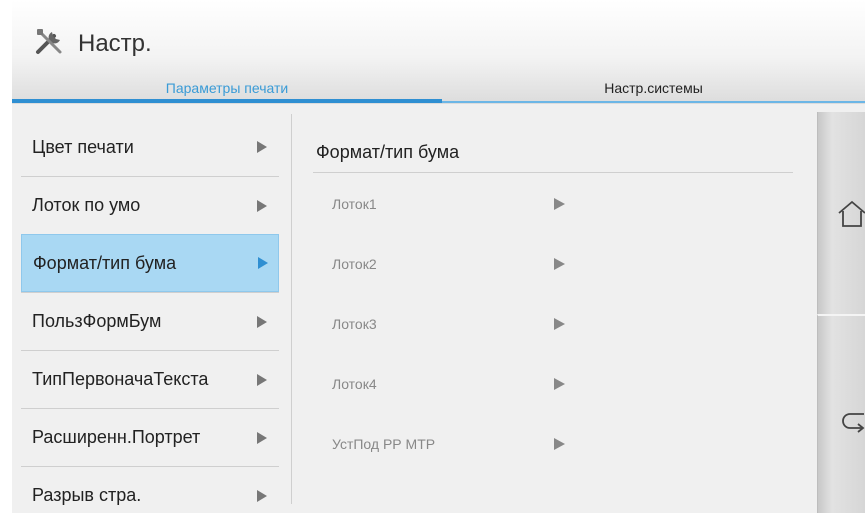 The width and height of the screenshot is (865, 513). Describe the element at coordinates (384, 444) in the screenshot. I see `panel-item-label: УстПод РР МТР` at that location.